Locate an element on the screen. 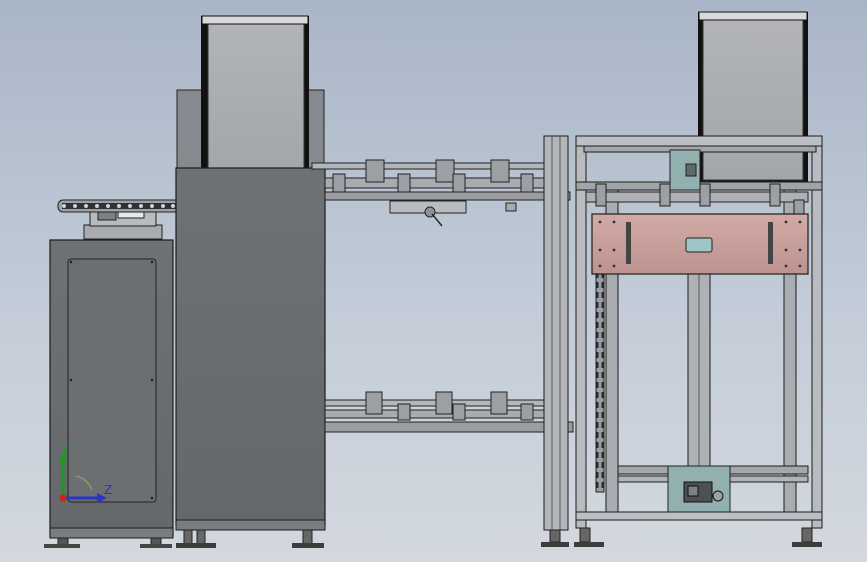  z-axis-label: Z is located at coordinates (108, 490).